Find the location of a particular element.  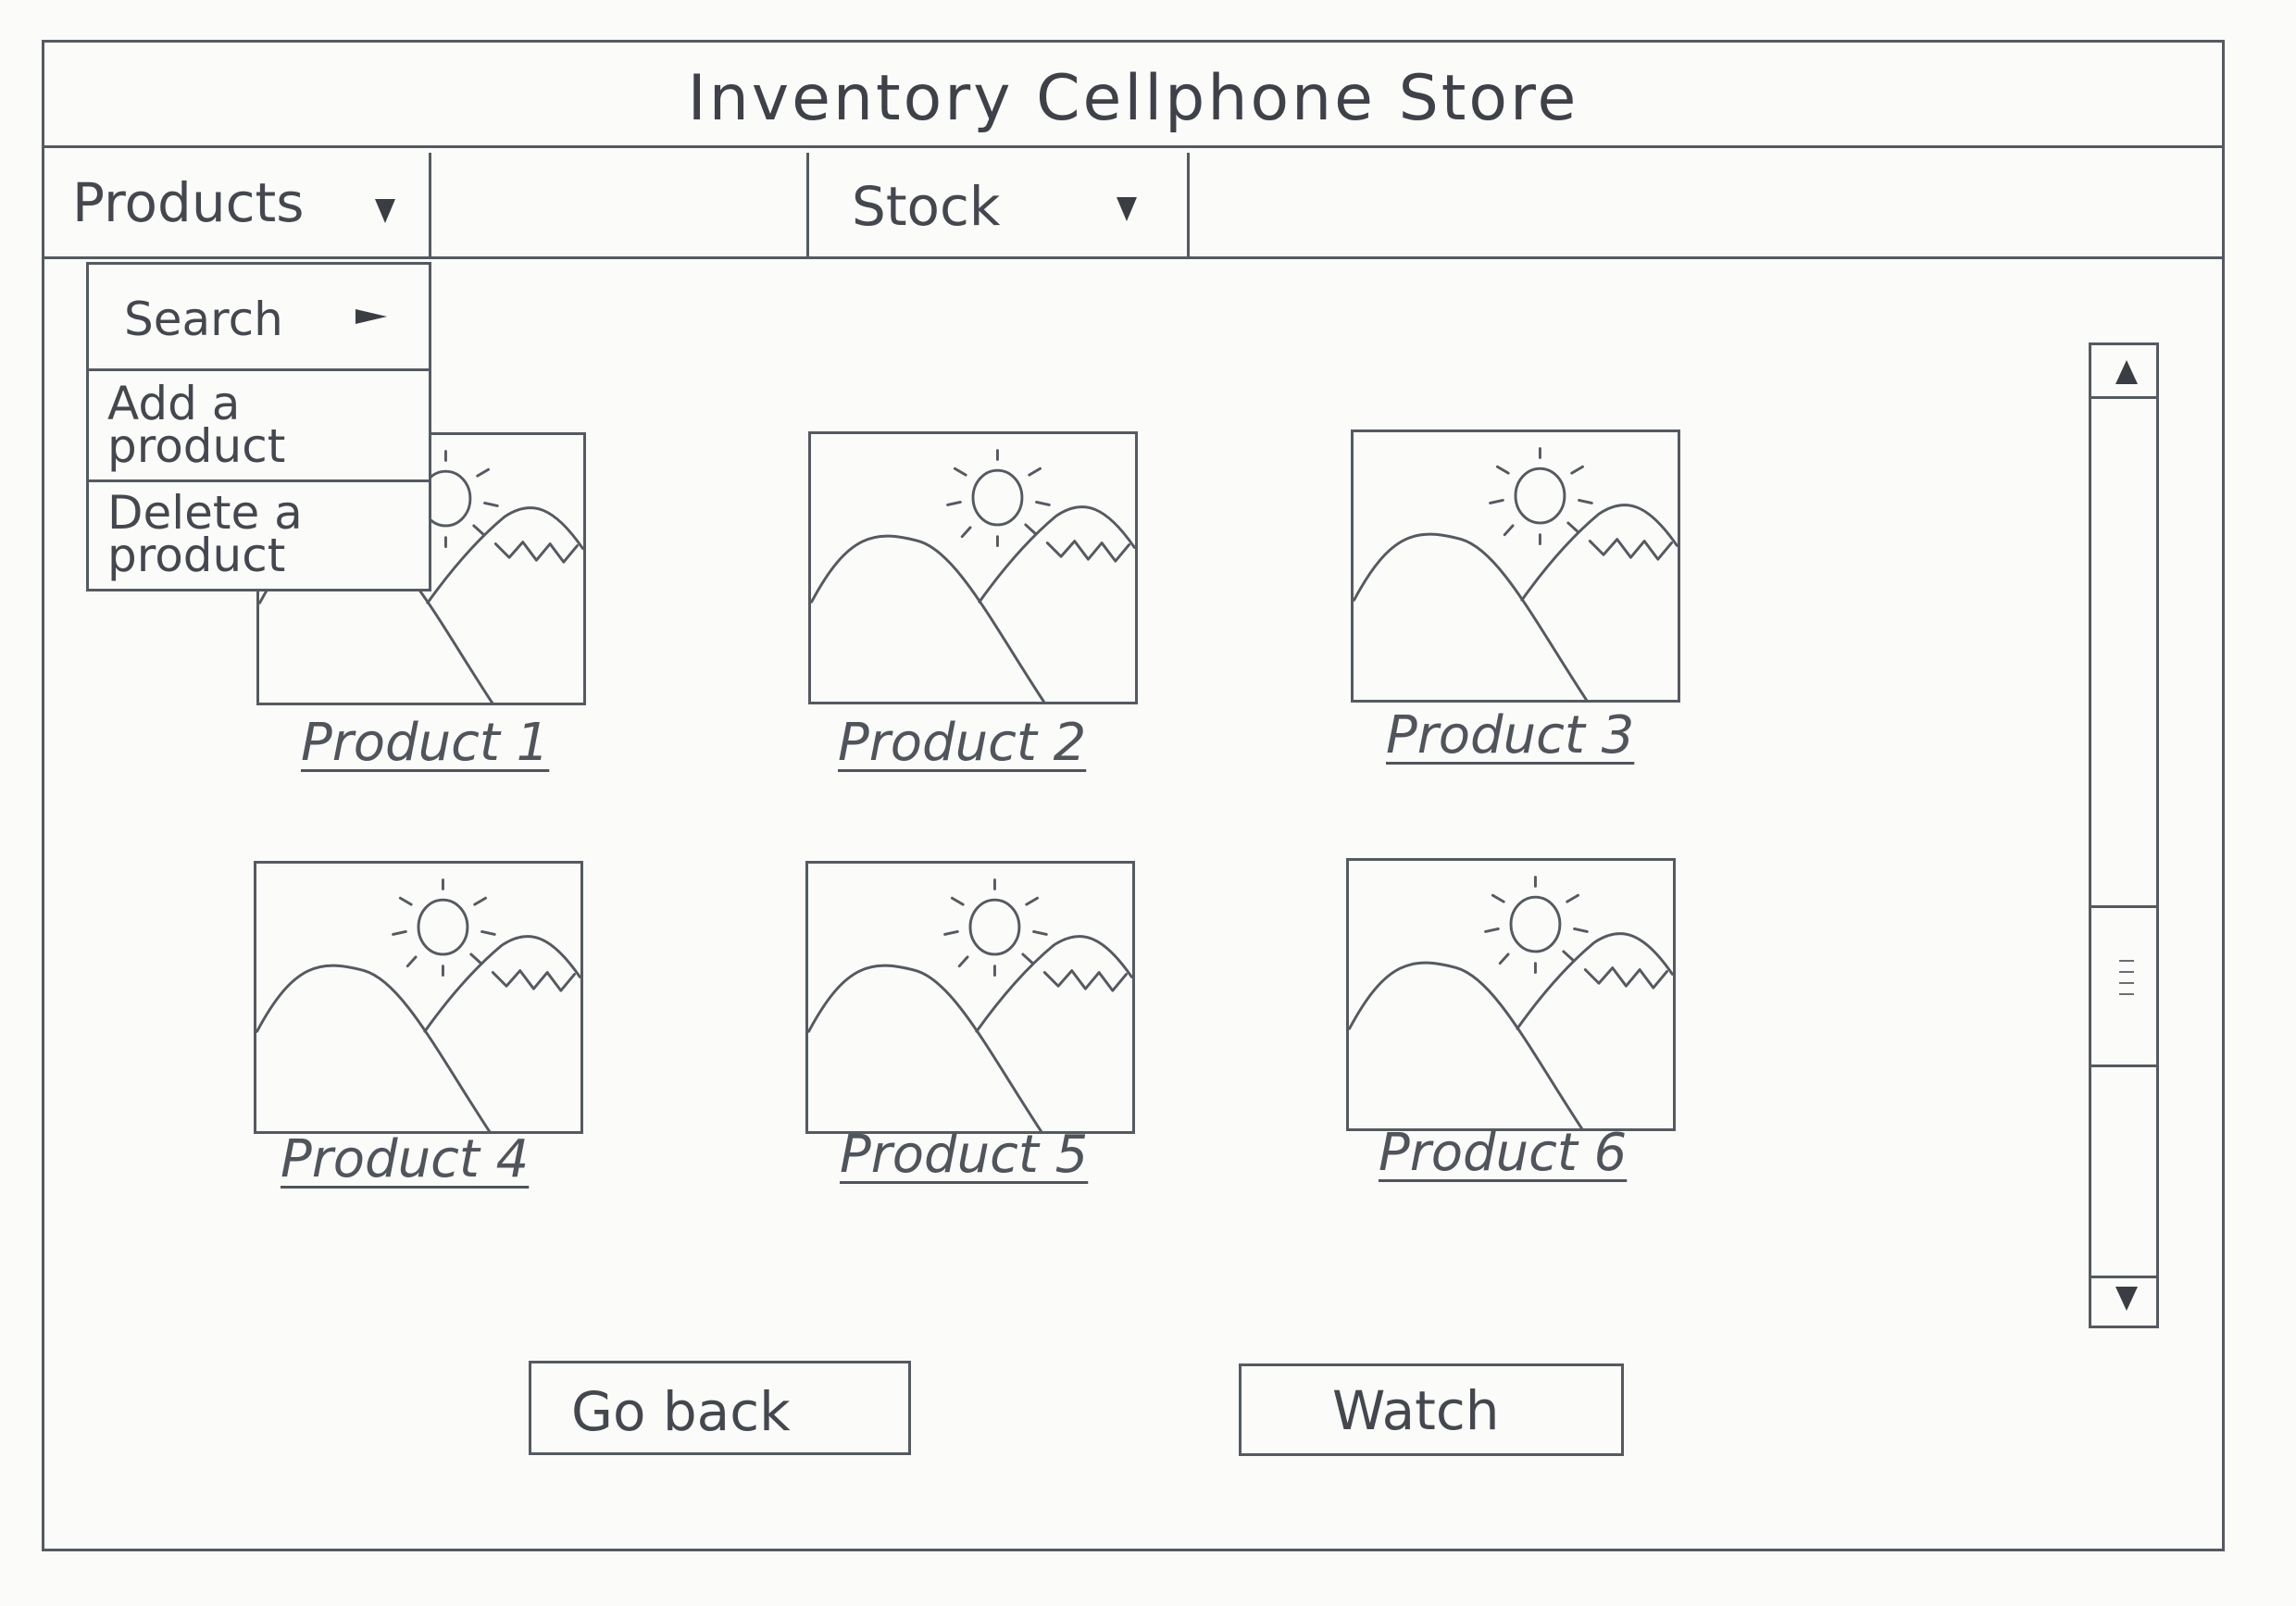

menu-products-label: Products is located at coordinates (188, 203).